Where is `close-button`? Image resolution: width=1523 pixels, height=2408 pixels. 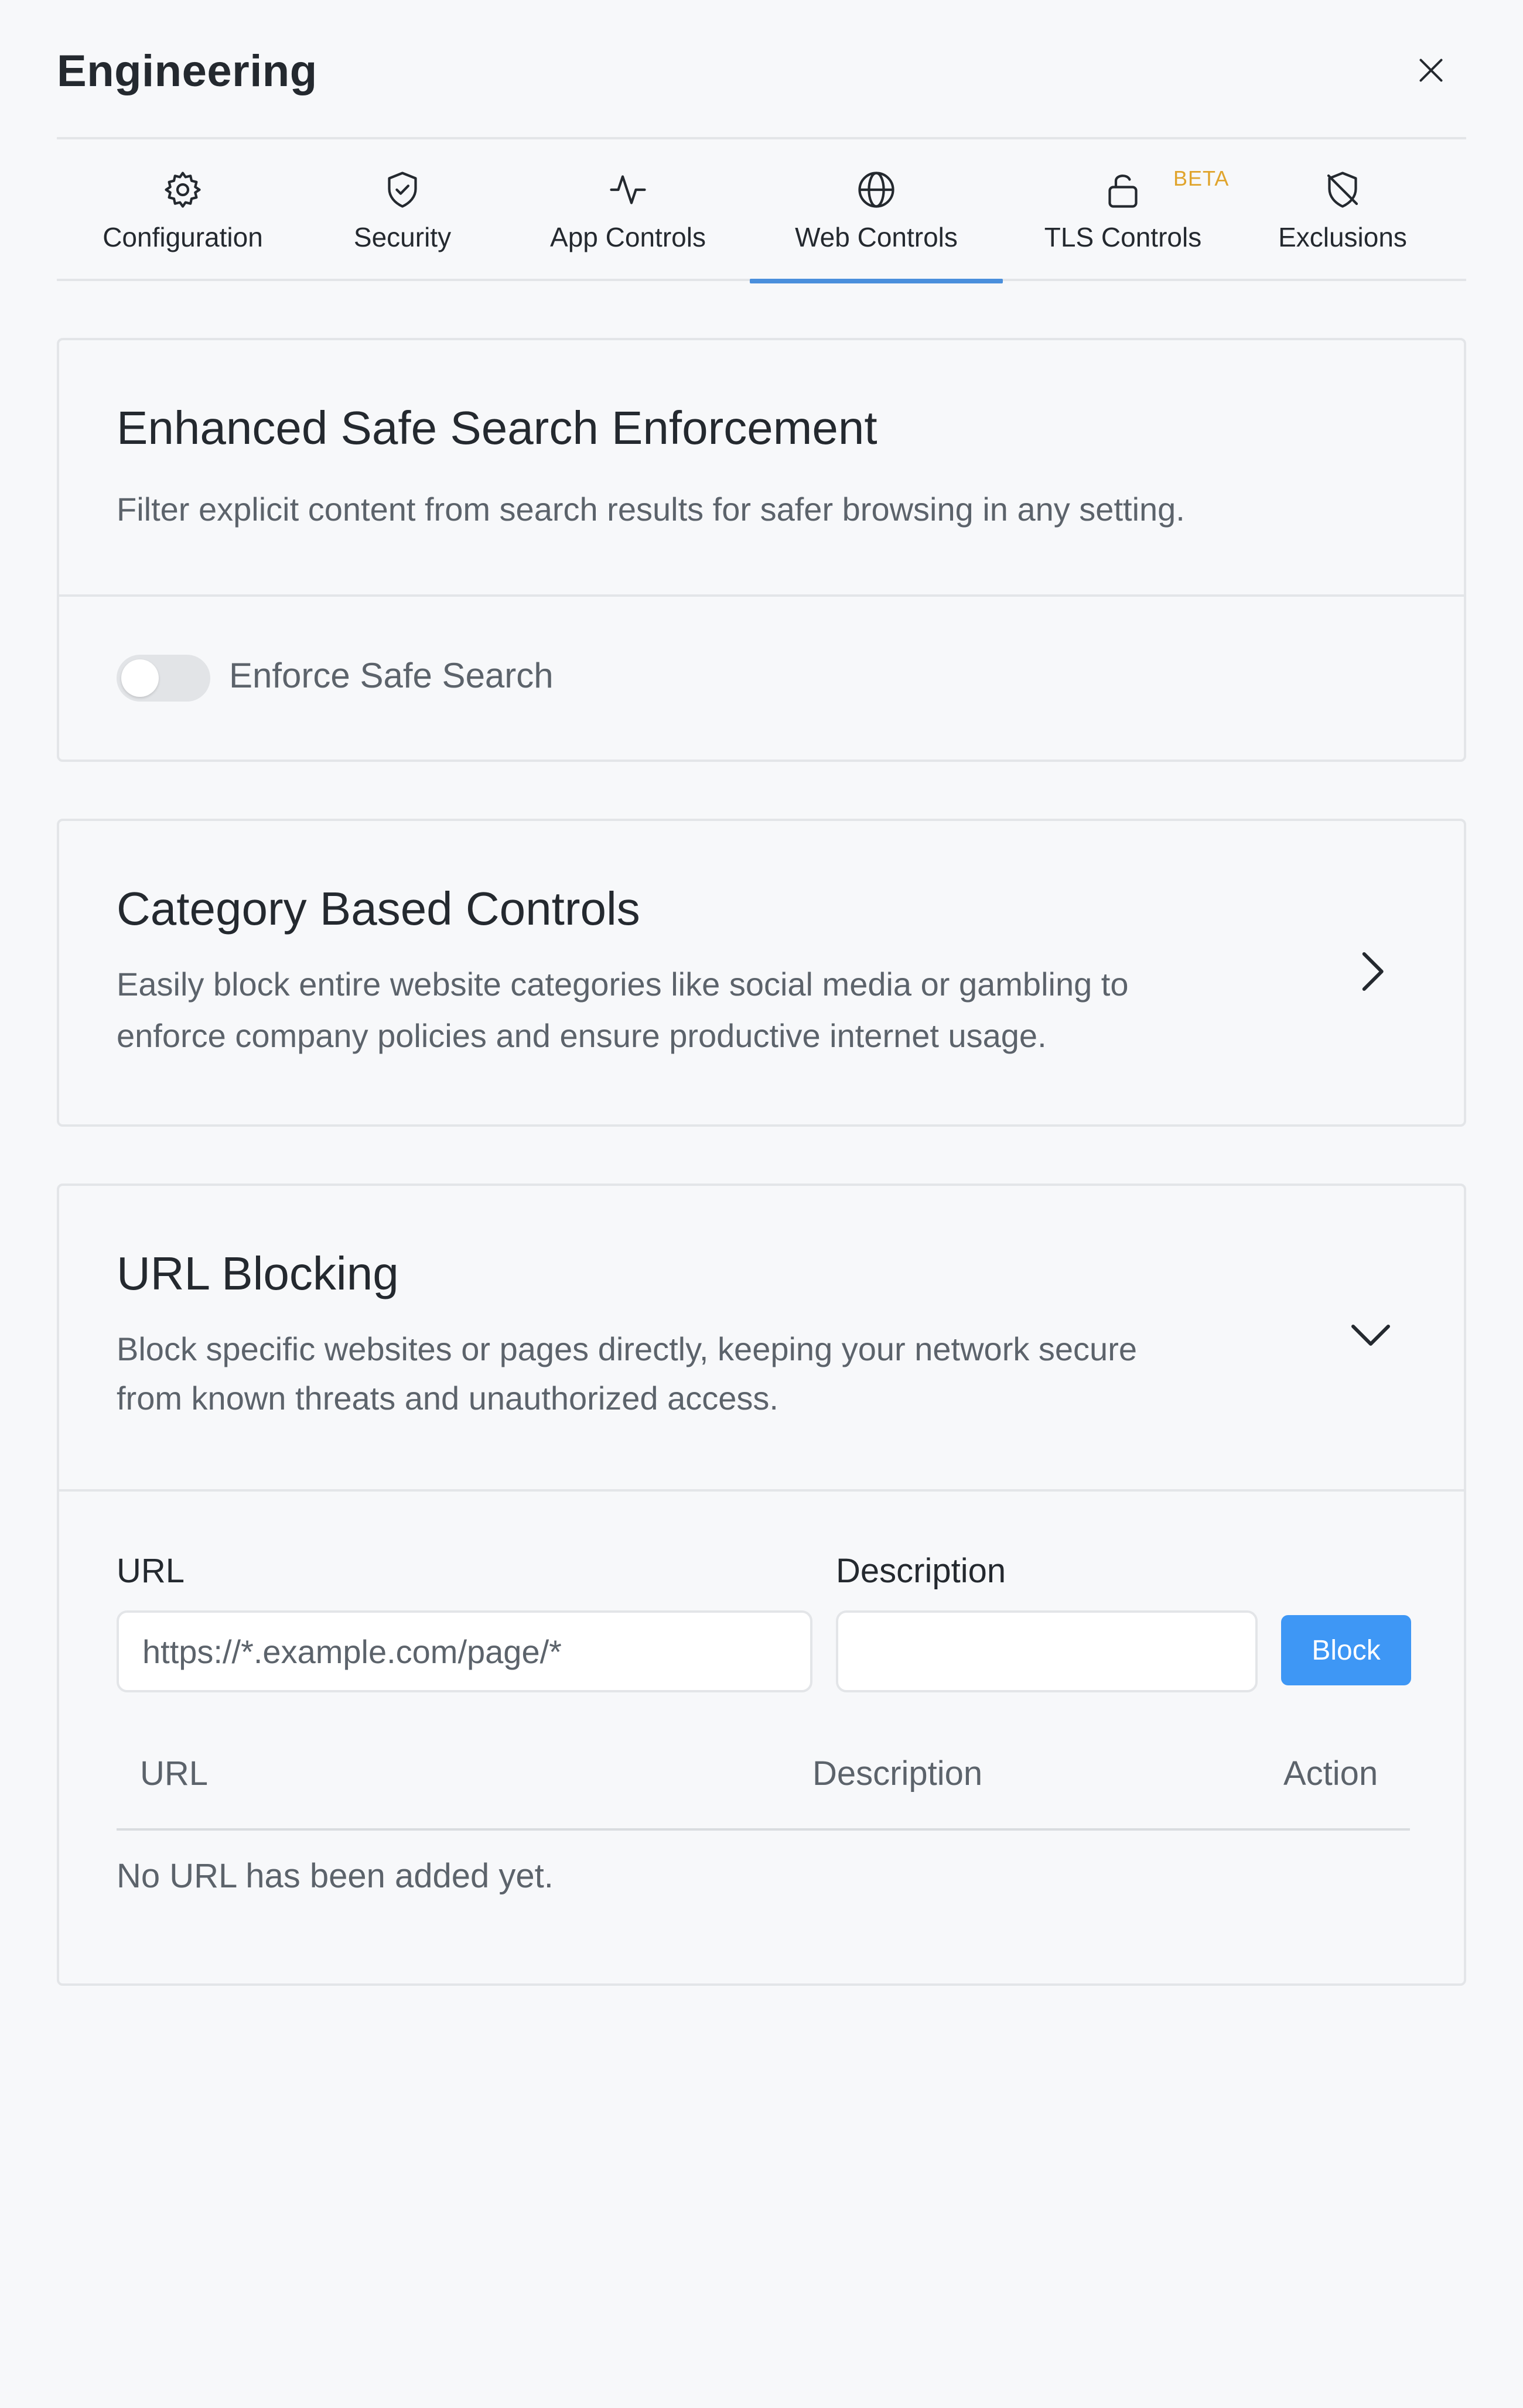
close-button is located at coordinates (1431, 71).